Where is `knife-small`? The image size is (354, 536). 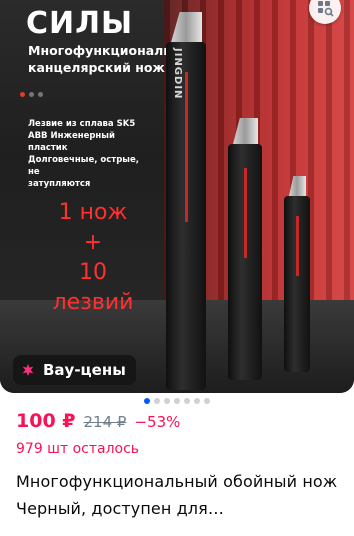
knife-small is located at coordinates (297, 274).